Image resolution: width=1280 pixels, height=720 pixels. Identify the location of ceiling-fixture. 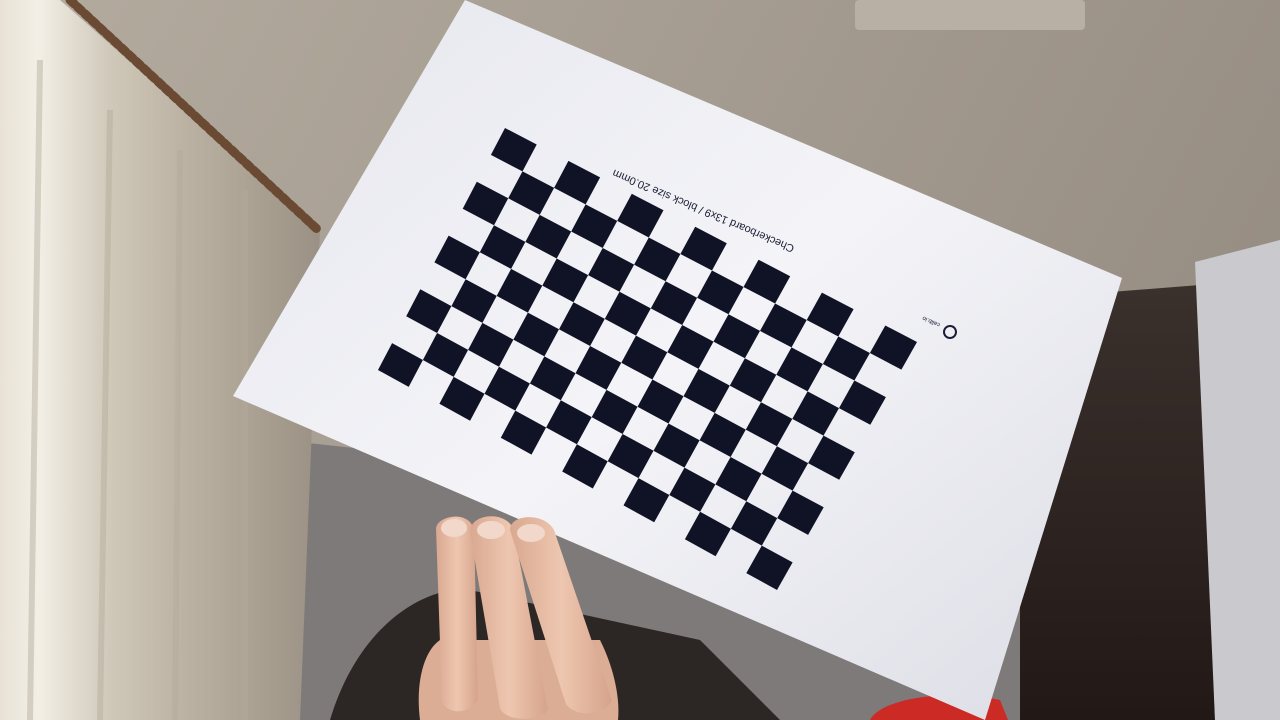
(970, 15).